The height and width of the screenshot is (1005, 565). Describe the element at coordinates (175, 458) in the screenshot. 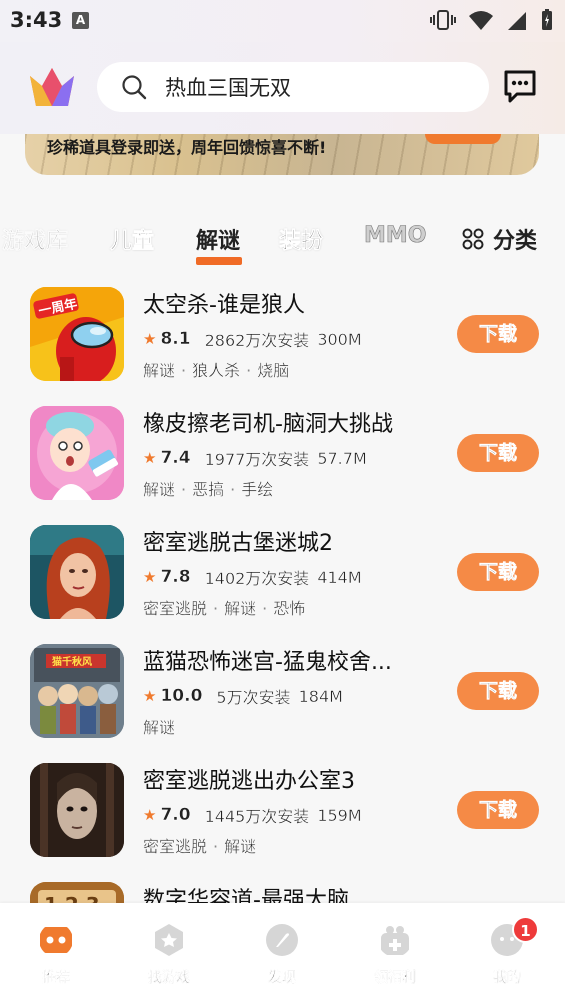

I see `game-rating: 7.4` at that location.